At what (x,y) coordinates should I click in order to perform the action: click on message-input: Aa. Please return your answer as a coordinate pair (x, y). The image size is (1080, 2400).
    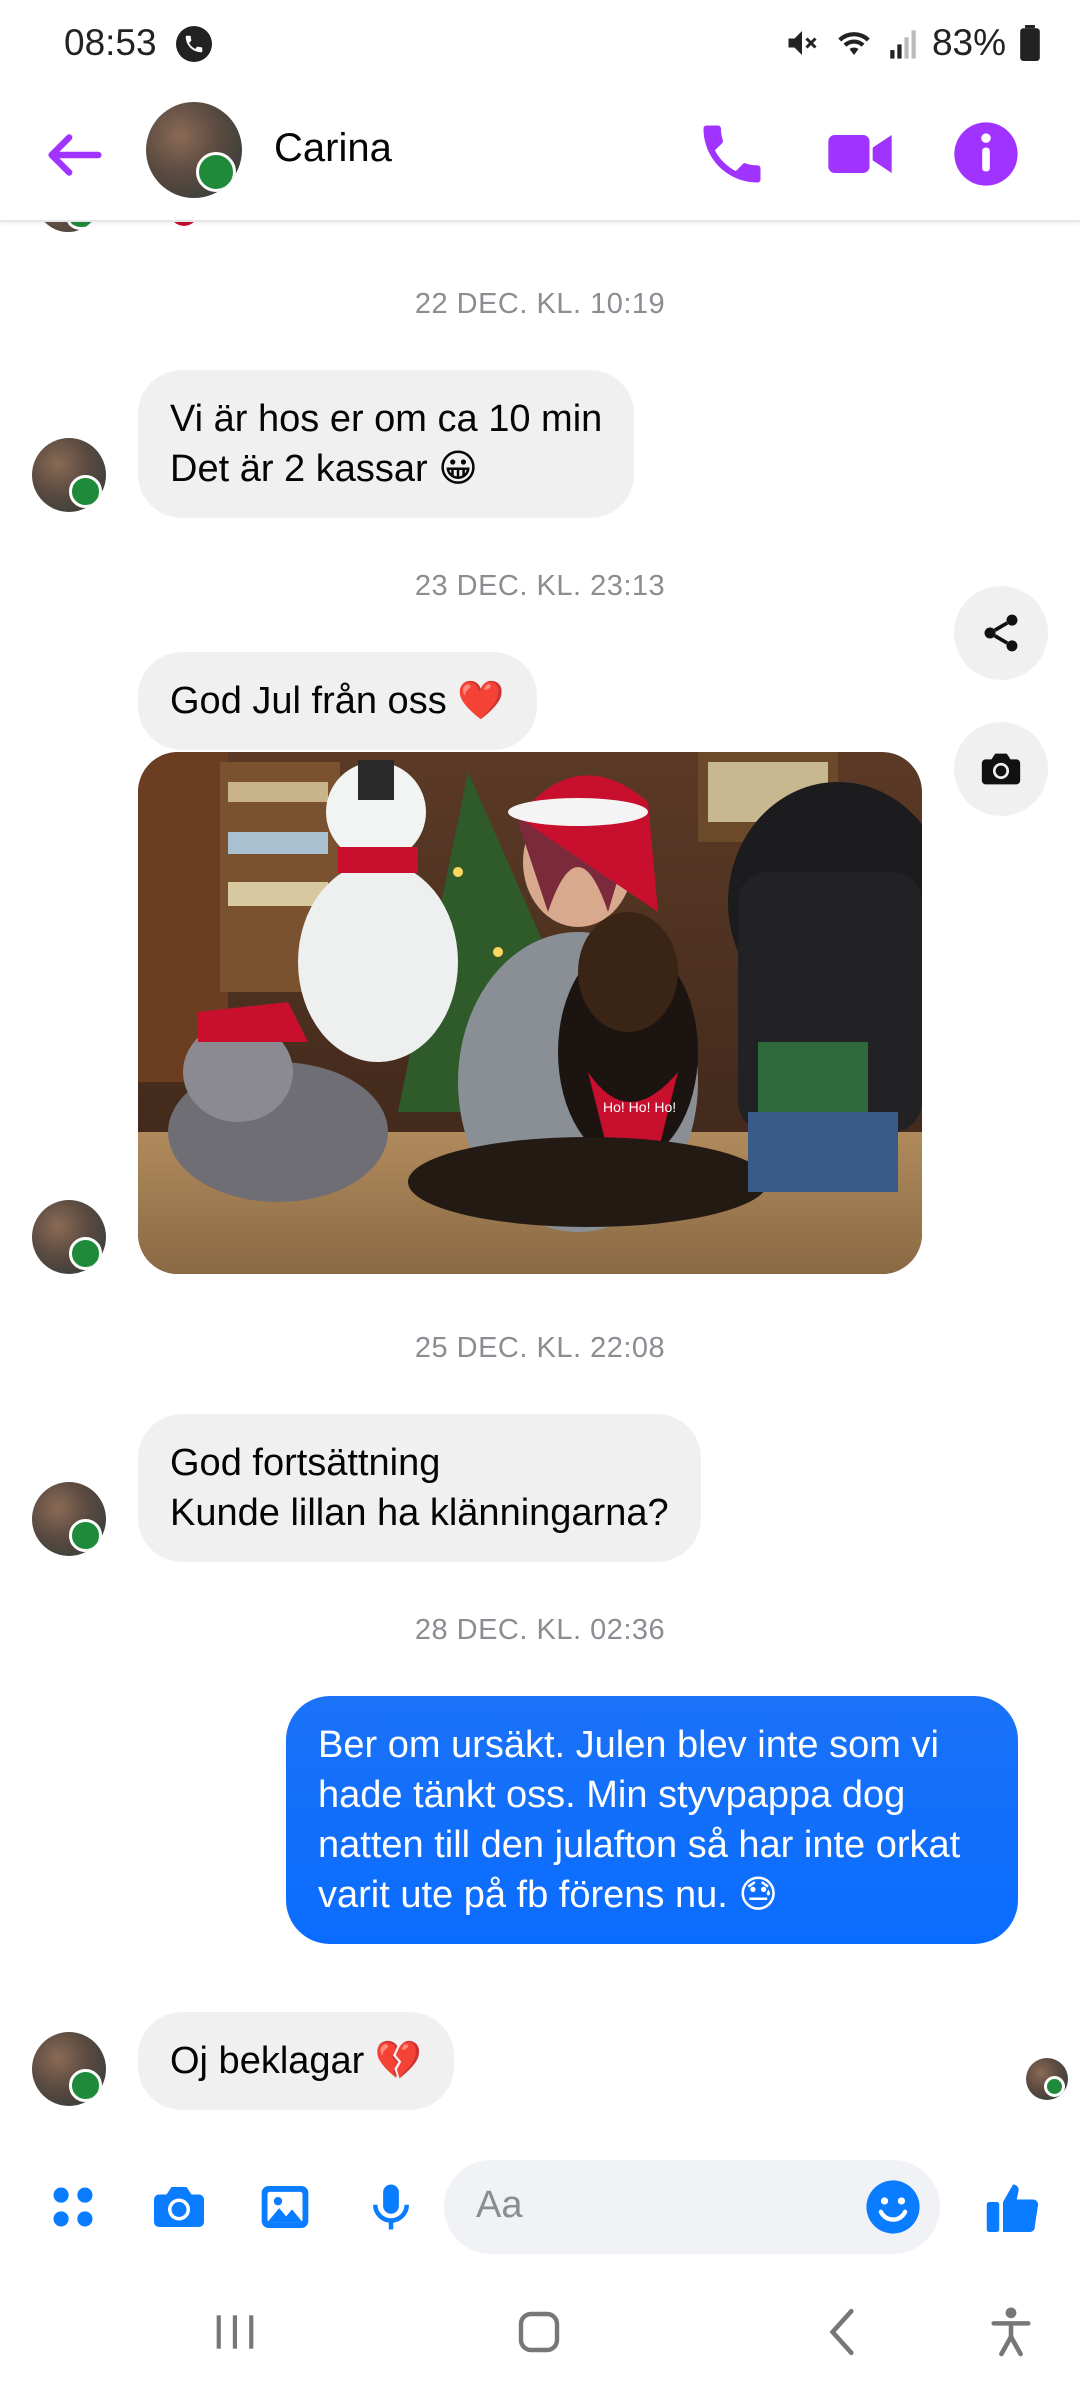
    Looking at the image, I should click on (692, 2207).